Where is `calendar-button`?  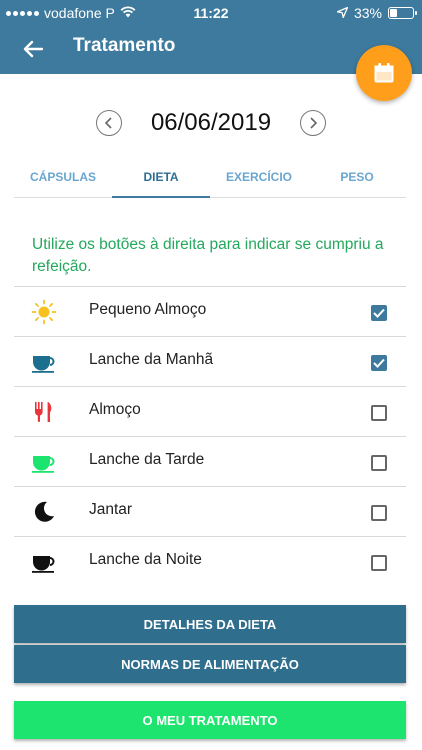 calendar-button is located at coordinates (384, 73).